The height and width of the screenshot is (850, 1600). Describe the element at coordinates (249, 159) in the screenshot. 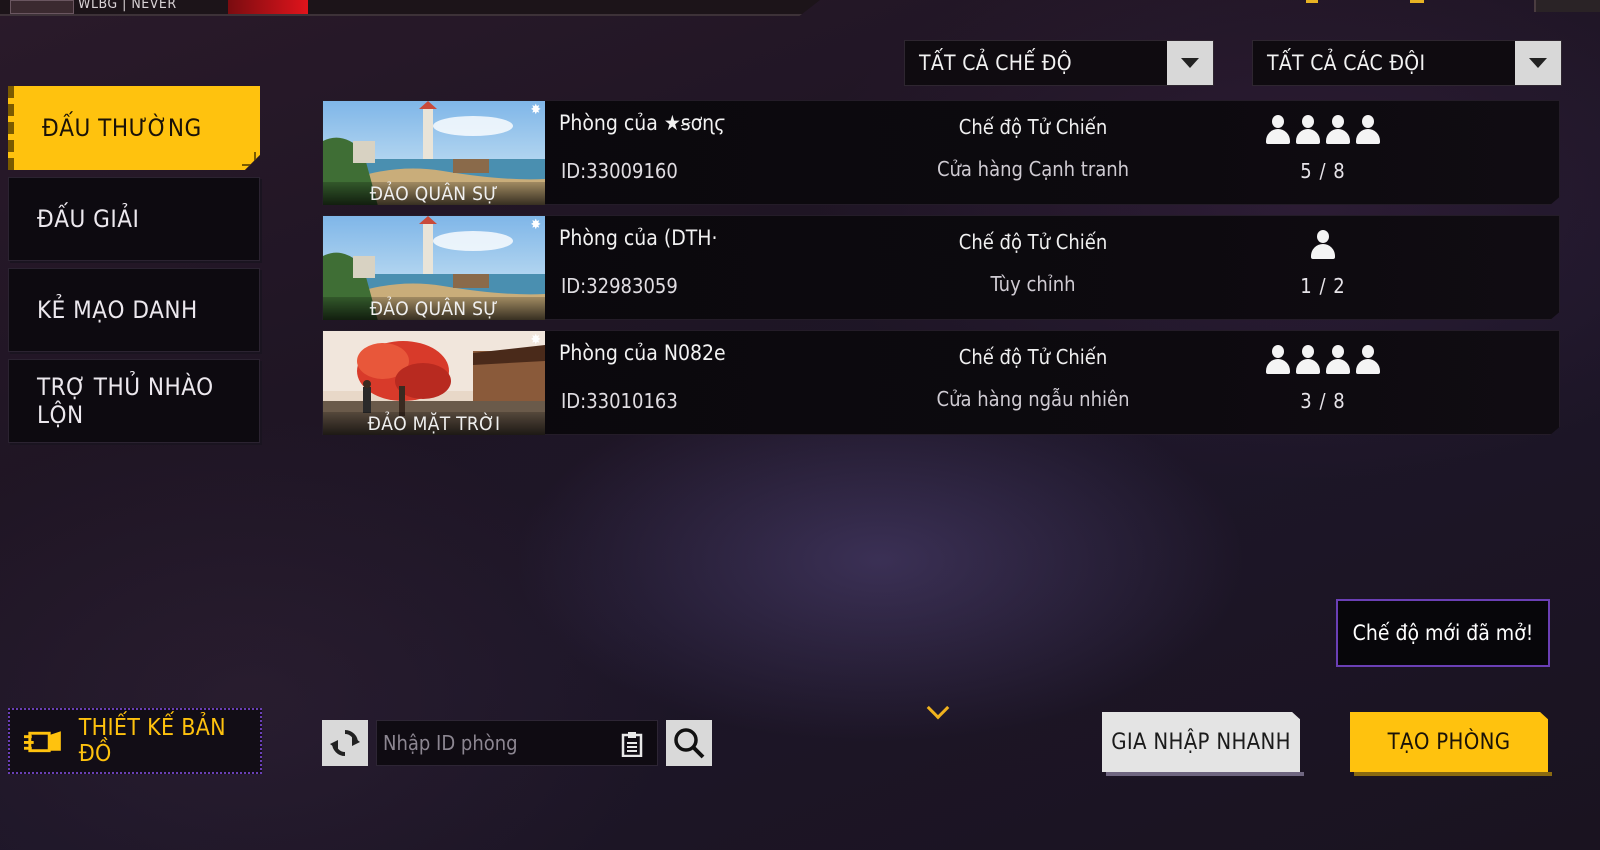

I see `tab-corner-notch` at that location.